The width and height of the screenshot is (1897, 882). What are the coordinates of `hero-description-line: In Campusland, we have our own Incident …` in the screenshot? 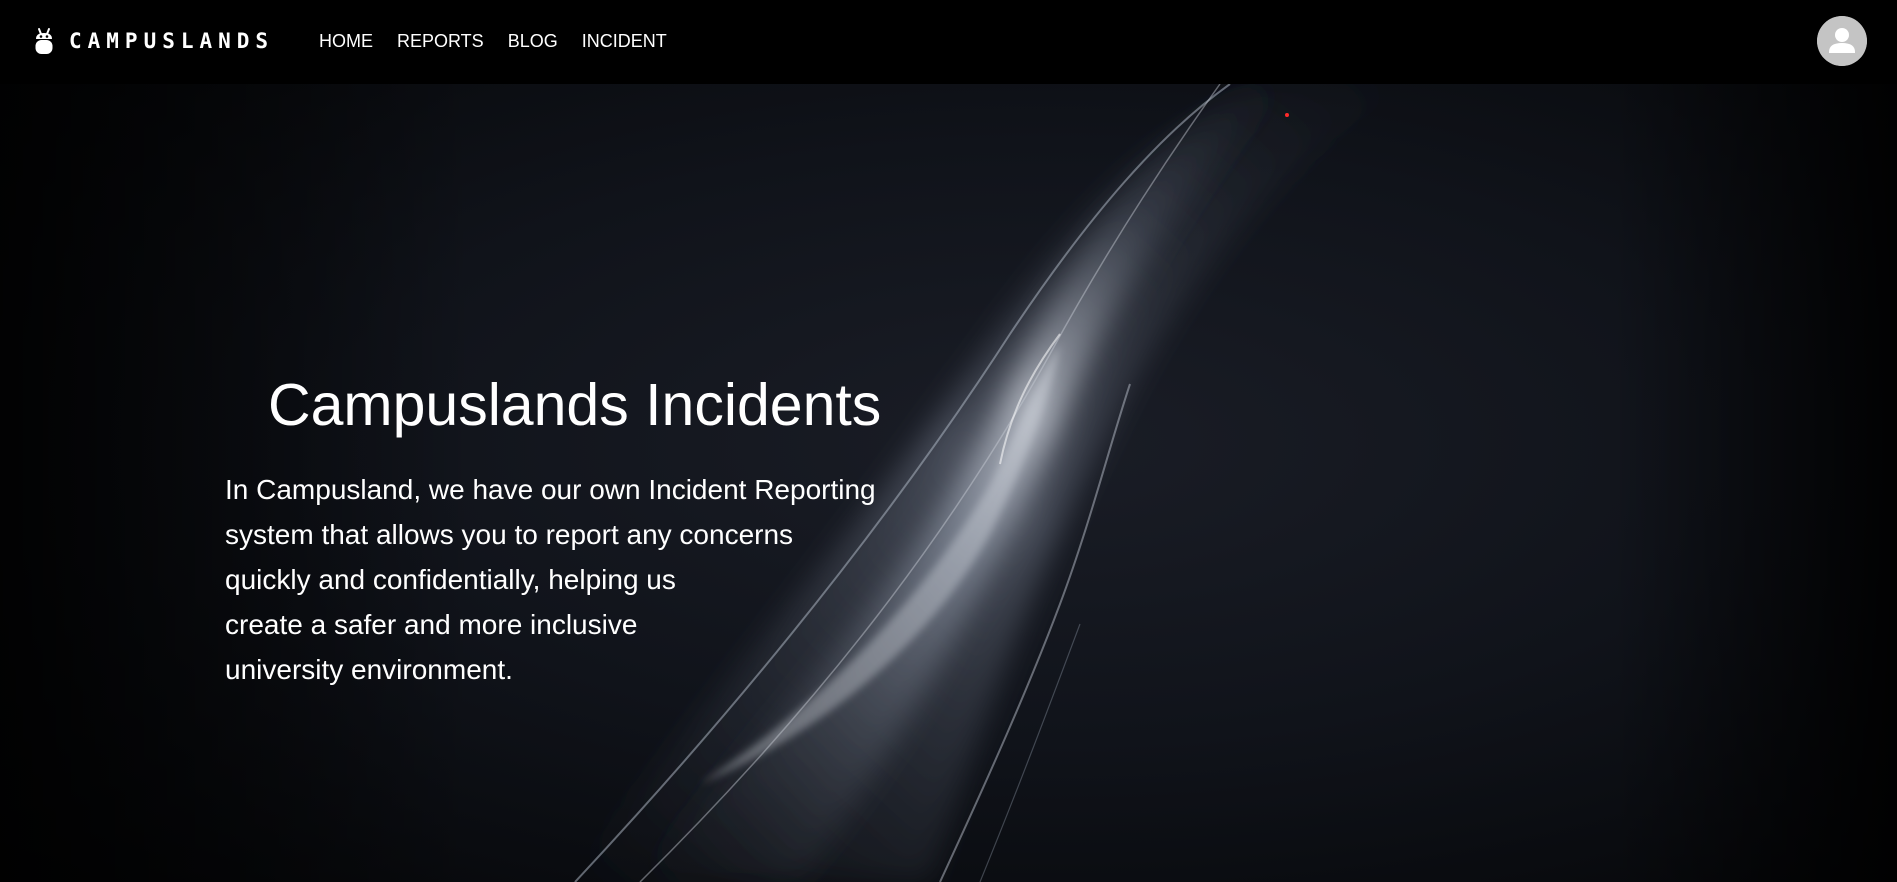 It's located at (550, 489).